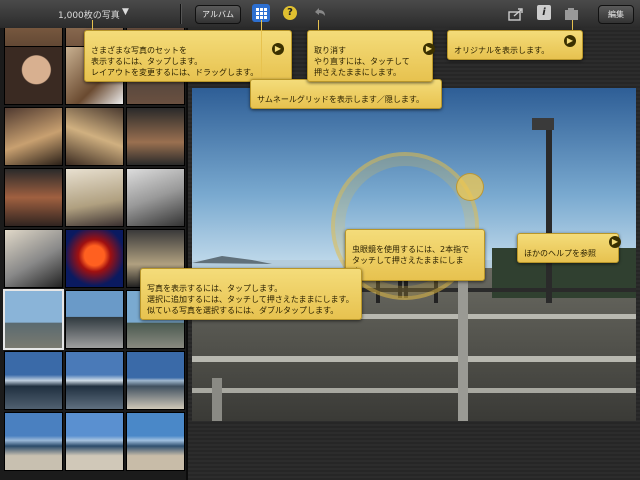 This screenshot has width=640, height=480. What do you see at coordinates (515, 45) in the screenshot?
I see `tip-original: オリジナルを表示します。` at bounding box center [515, 45].